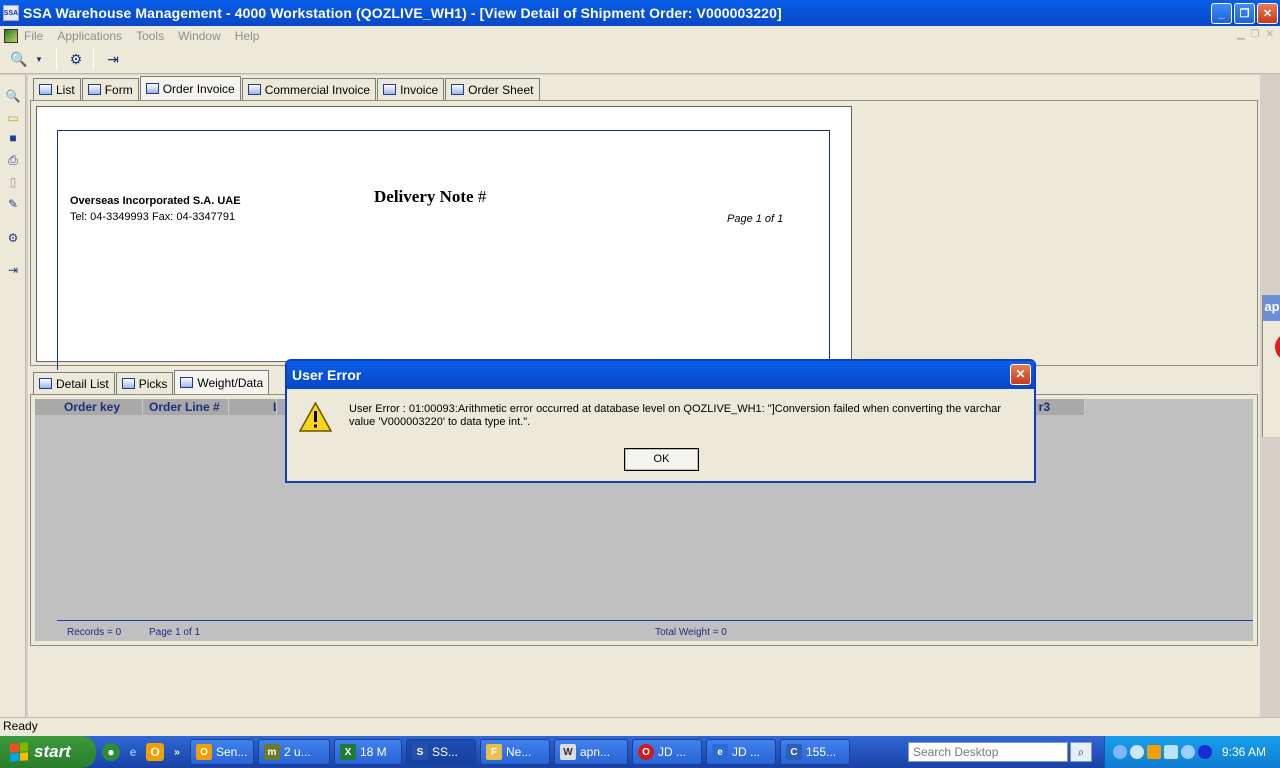  Describe the element at coordinates (74, 383) in the screenshot. I see `tab-detail-list: Detail List` at that location.